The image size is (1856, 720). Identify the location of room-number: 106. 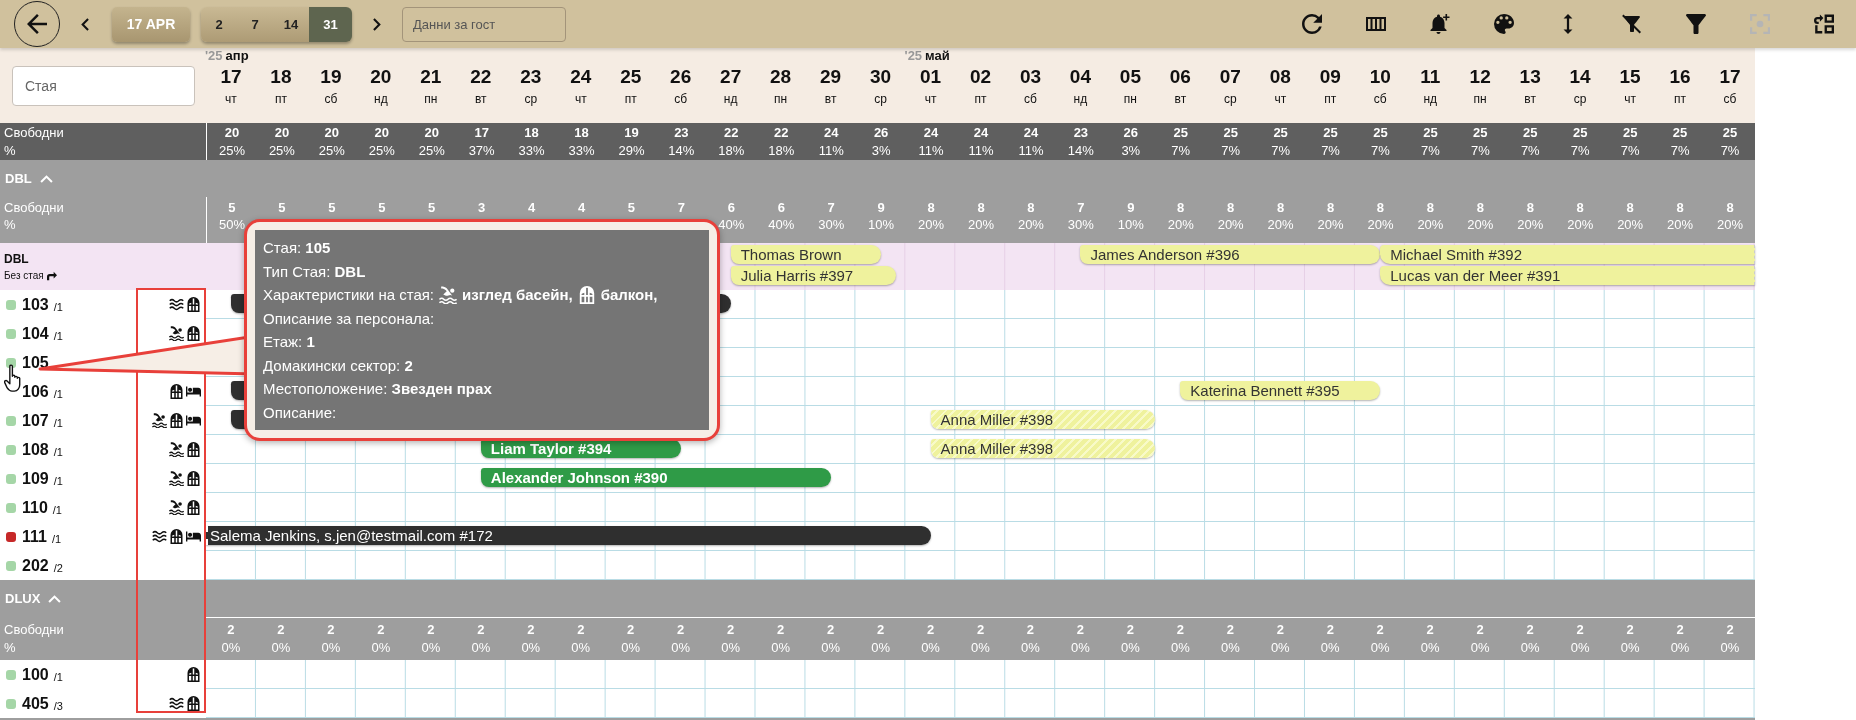
(35, 391).